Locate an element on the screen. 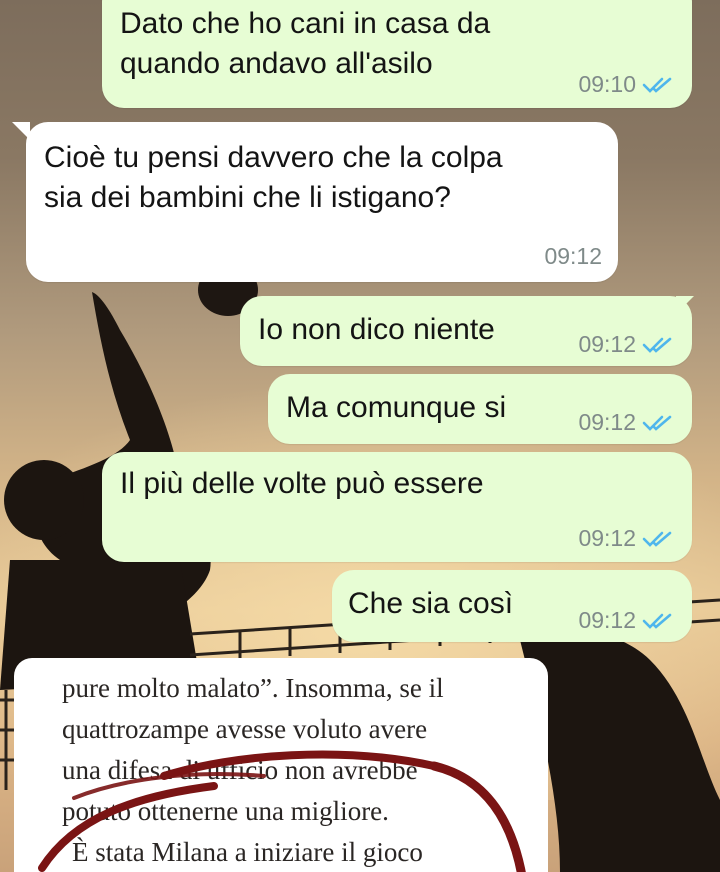  message-bubble-outgoing: Che sia così 09:12 is located at coordinates (512, 606).